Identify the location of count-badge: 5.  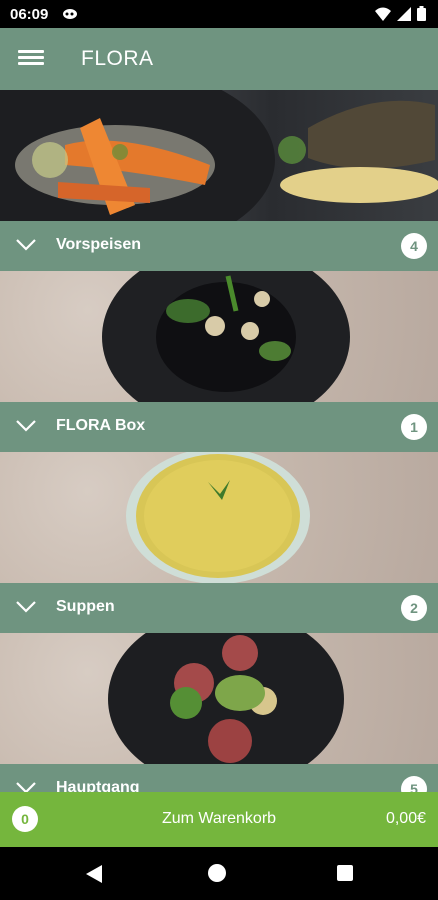
(414, 784).